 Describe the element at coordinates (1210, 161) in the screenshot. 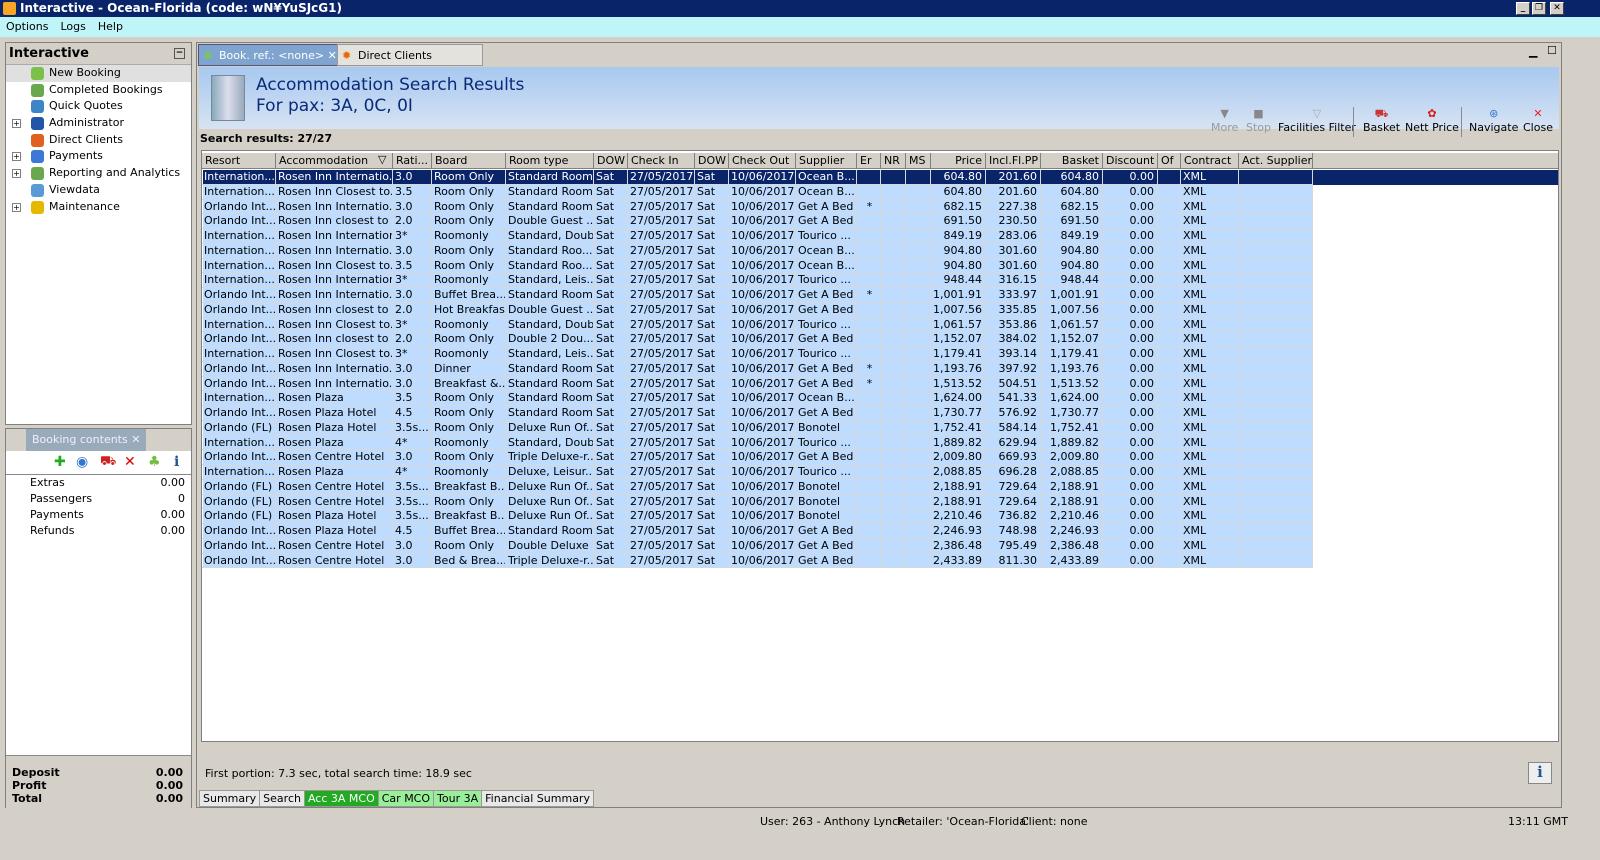

I see `column-header-contract: Contract` at that location.